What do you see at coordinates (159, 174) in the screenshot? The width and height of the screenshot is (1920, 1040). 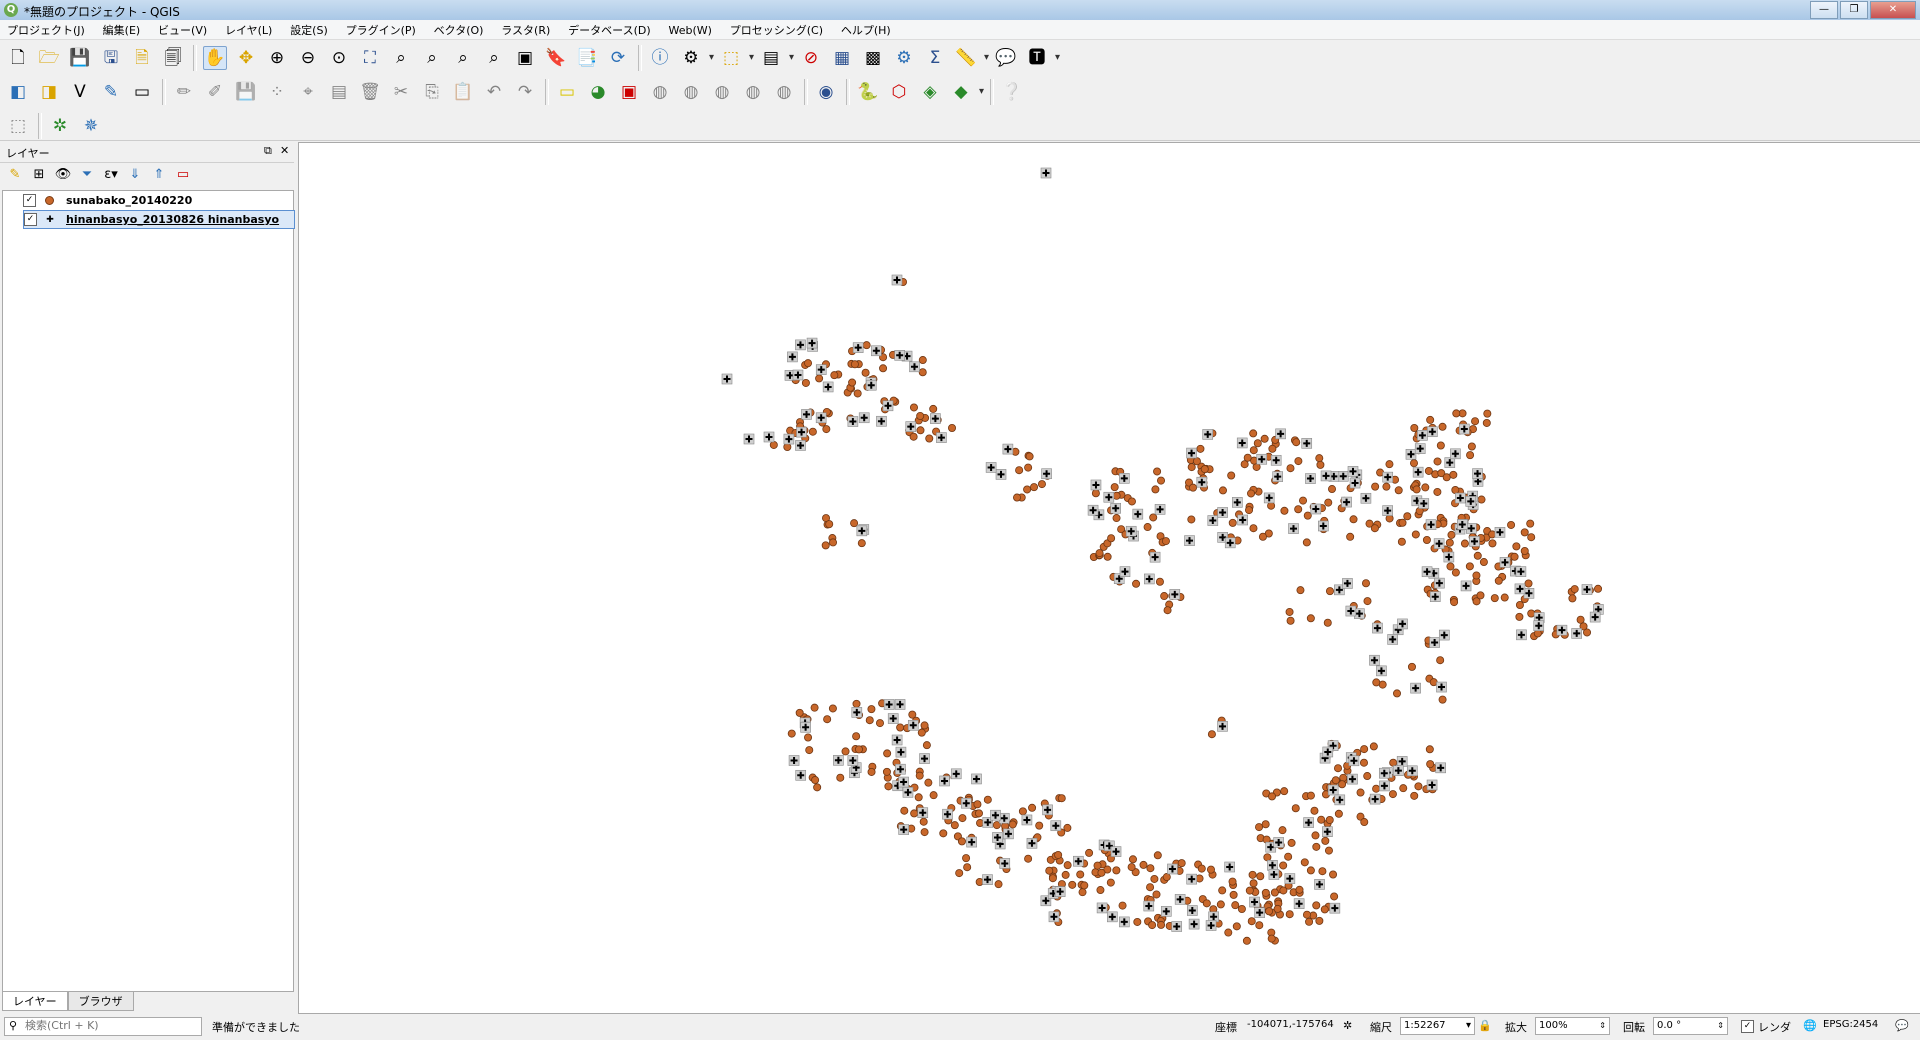 I see `collapse-all-icon: ⇑` at bounding box center [159, 174].